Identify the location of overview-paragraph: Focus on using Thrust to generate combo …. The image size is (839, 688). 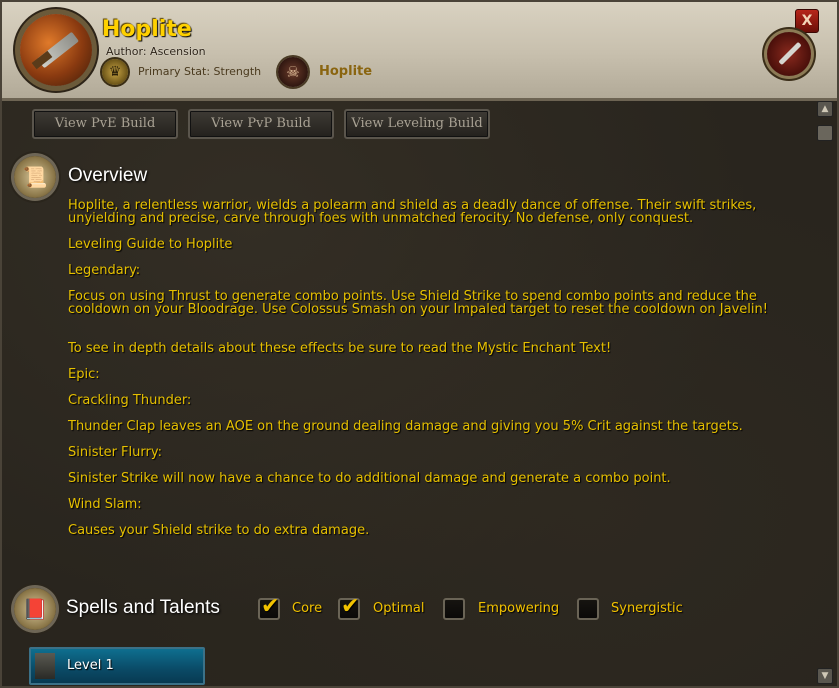
(418, 303).